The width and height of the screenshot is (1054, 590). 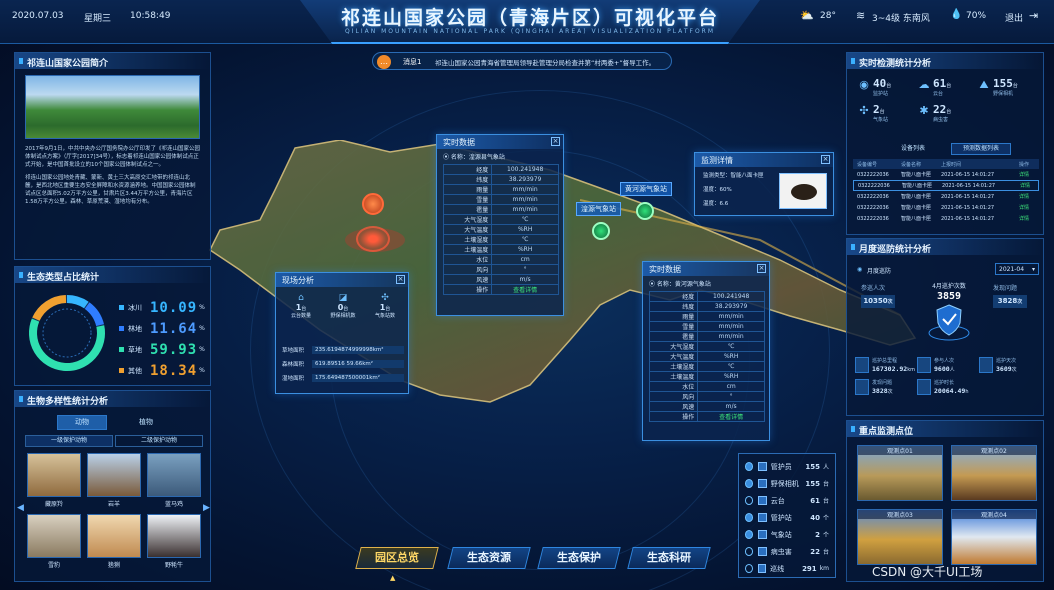 What do you see at coordinates (968, 218) in the screenshot?
I see `cell-time: 2021-06-15 14:01:27` at bounding box center [968, 218].